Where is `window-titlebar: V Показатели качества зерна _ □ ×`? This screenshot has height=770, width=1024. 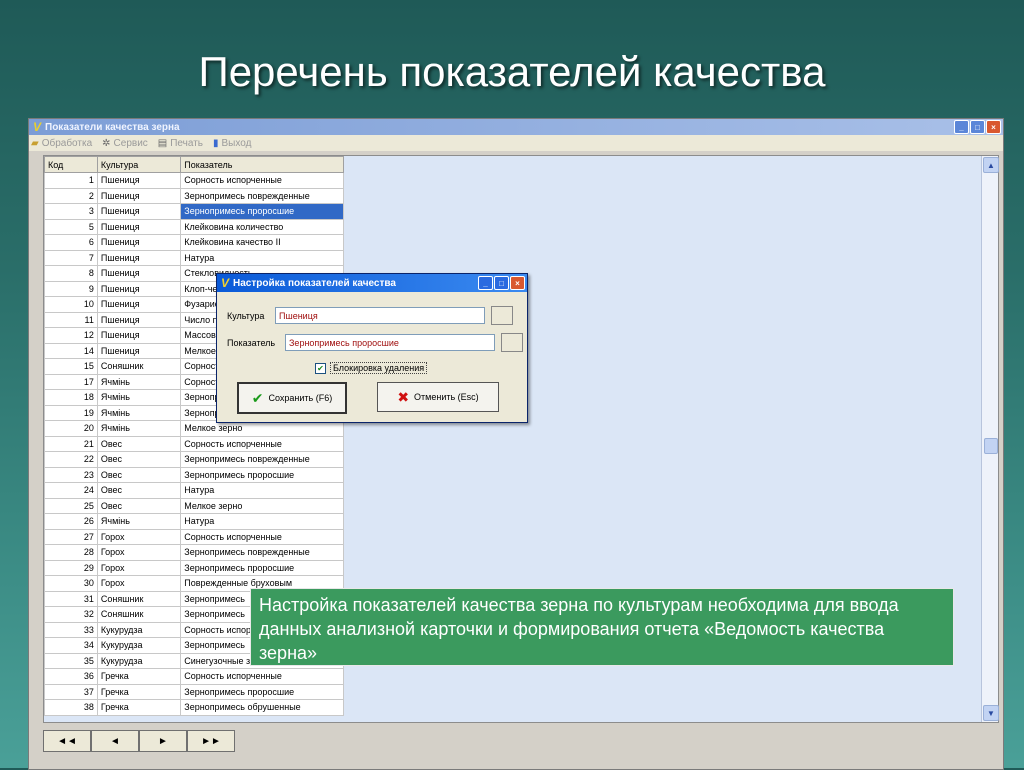 window-titlebar: V Показатели качества зерна _ □ × is located at coordinates (516, 127).